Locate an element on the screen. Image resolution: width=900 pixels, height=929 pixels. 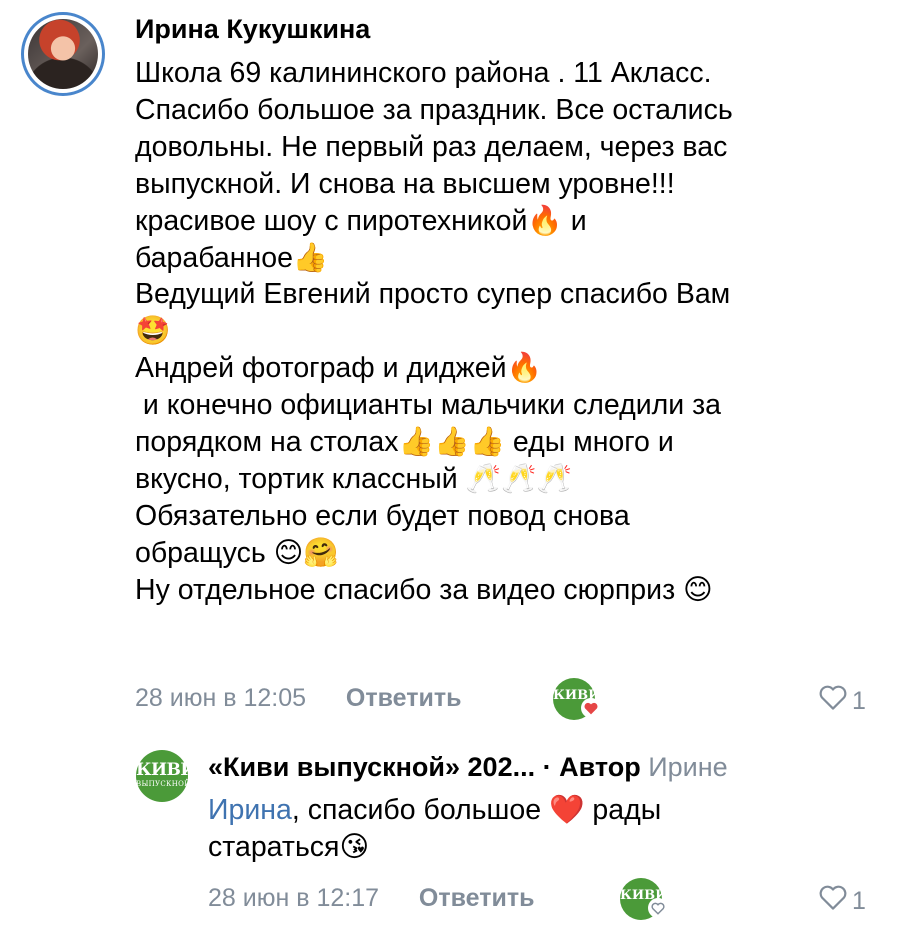
like-button: 1 is located at coordinates (842, 701).